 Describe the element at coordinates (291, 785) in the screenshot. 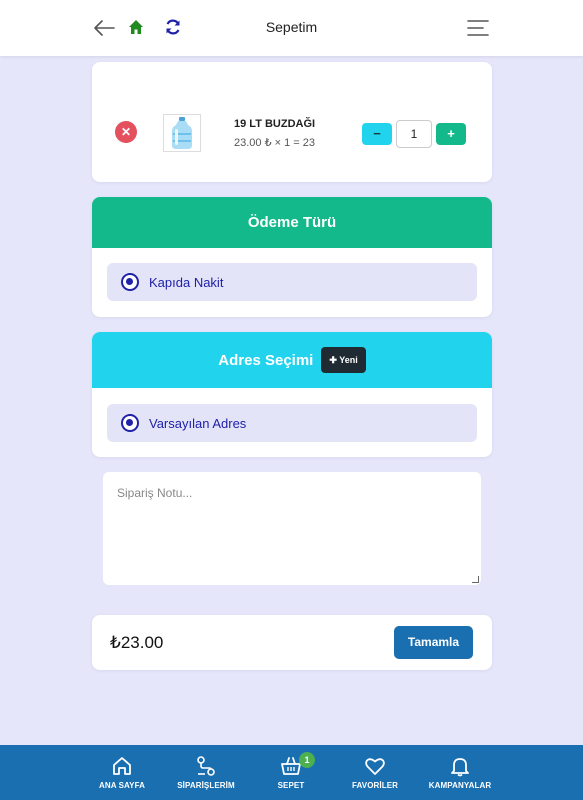

I see `nav-label: SEPET` at that location.